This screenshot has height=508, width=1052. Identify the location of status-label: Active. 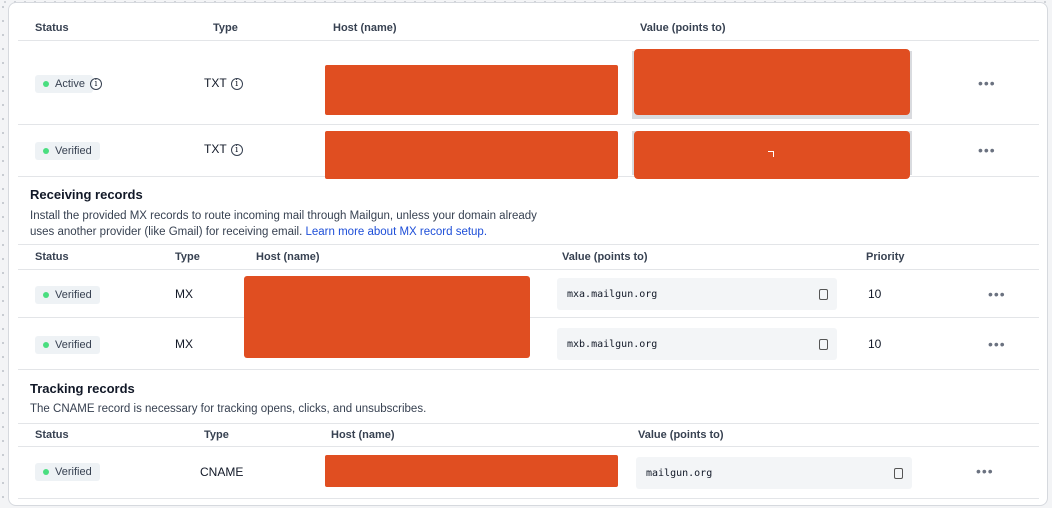
(70, 84).